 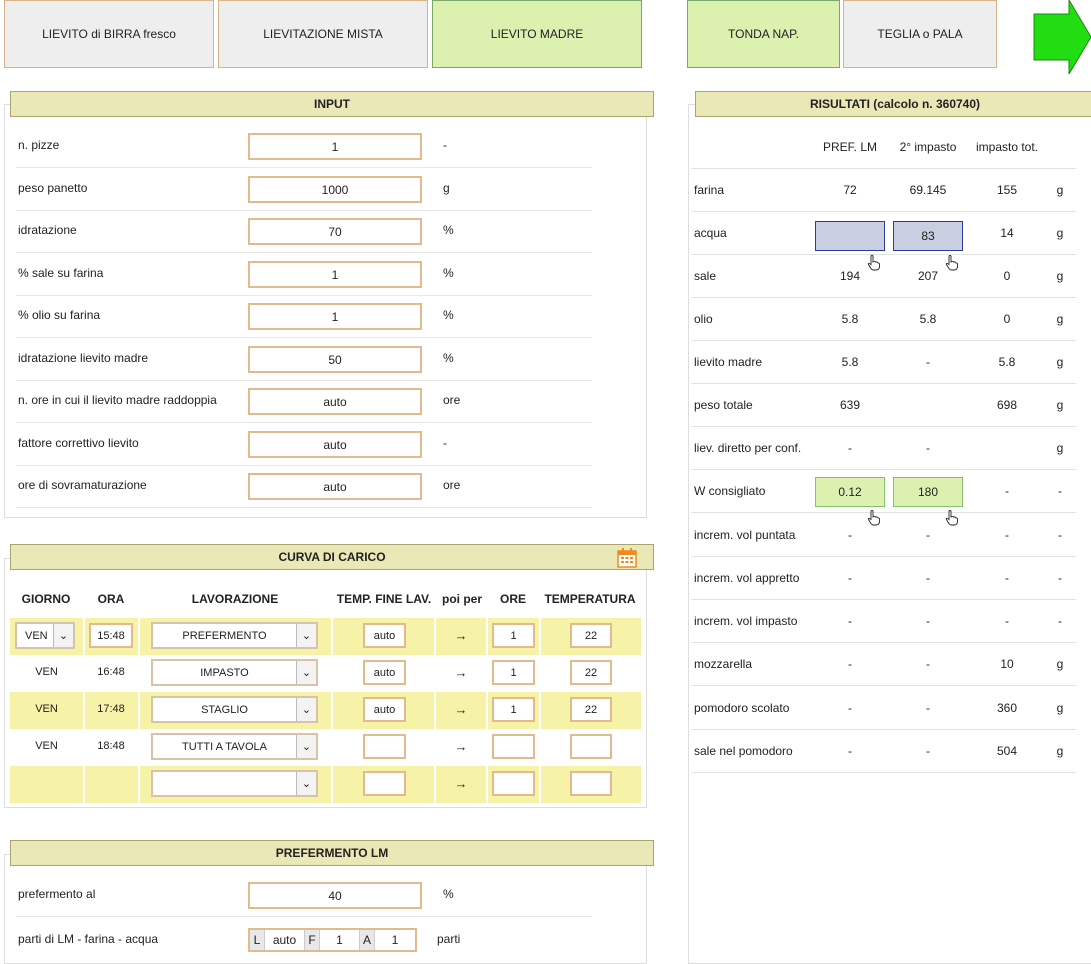 I want to click on input-row-sovramaturazione: ore di sovramaturazione auto ore, so click(x=304, y=487).